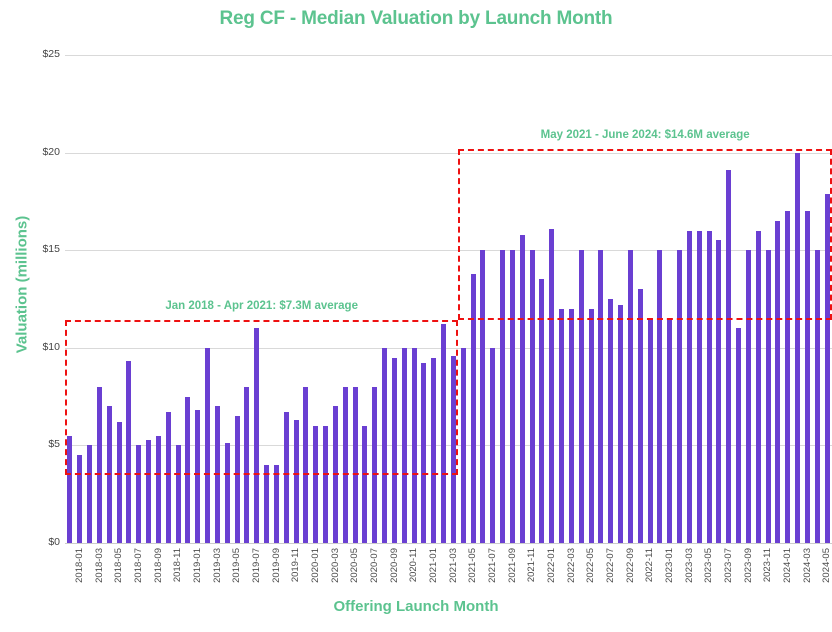 The height and width of the screenshot is (632, 832). I want to click on x-axis-tick-label: 2019-07, so click(256, 565).